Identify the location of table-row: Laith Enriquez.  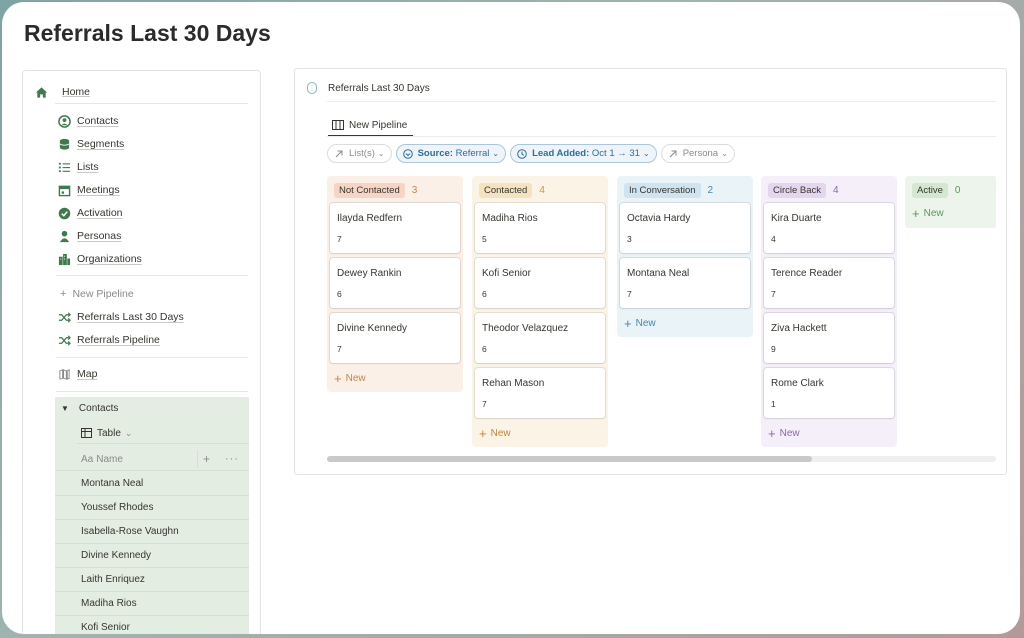
(165, 579).